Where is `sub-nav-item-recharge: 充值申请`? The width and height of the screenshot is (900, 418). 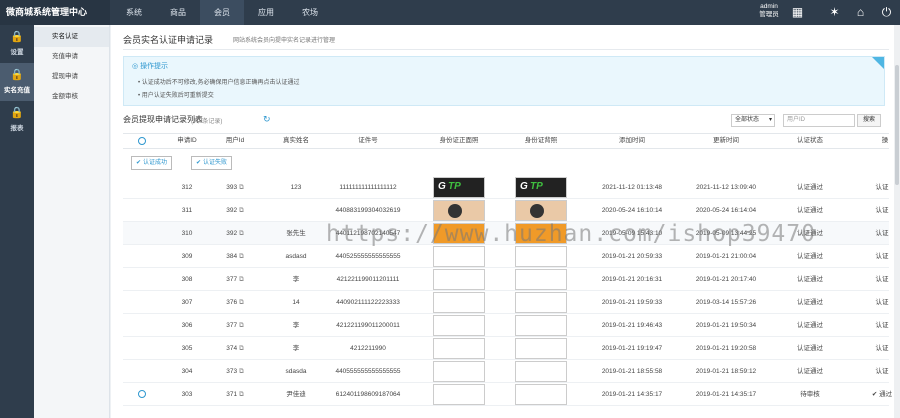
sub-nav-item-recharge: 充值申请 is located at coordinates (71, 57).